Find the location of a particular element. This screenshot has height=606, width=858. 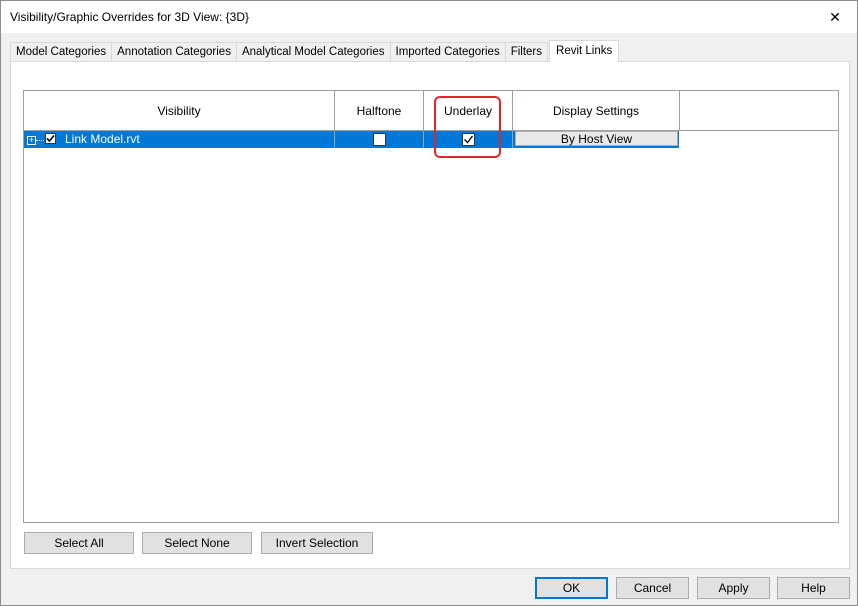

halftone-cell is located at coordinates (379, 139).